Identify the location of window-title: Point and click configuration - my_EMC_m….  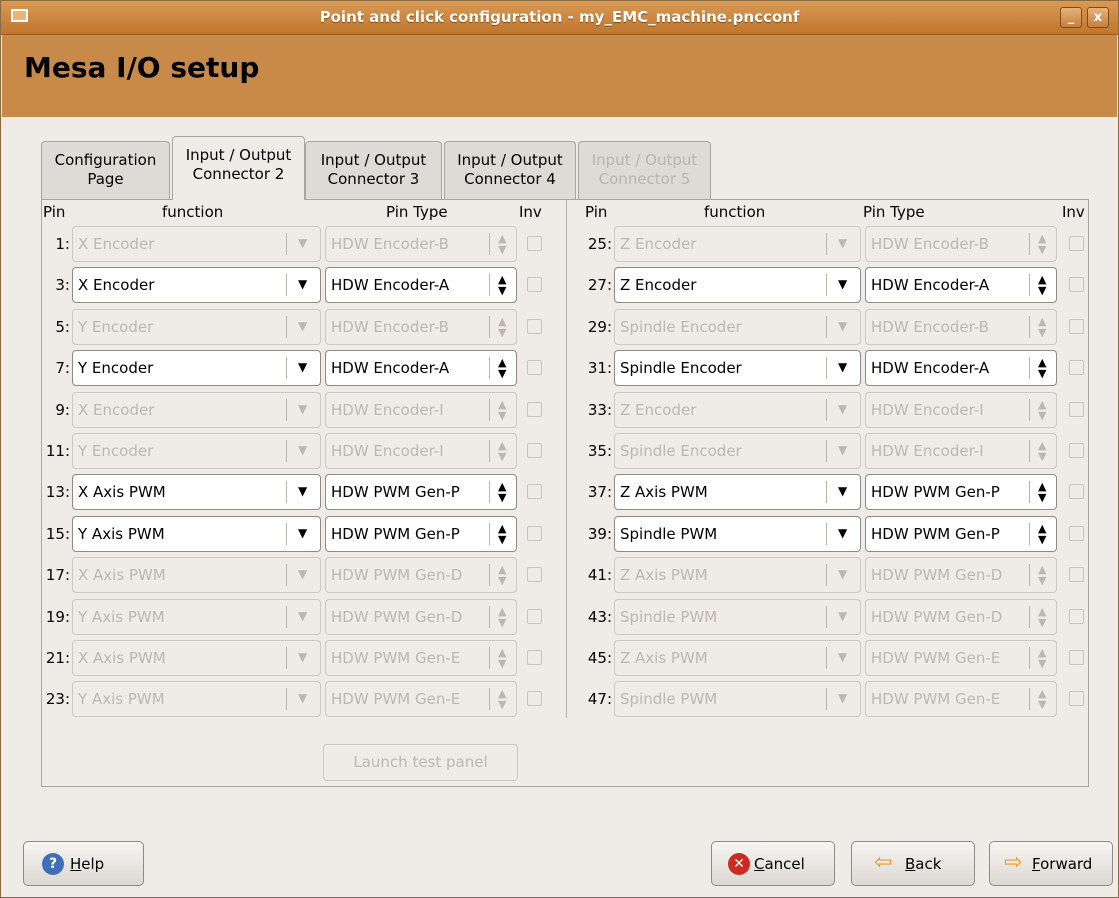
(559, 17).